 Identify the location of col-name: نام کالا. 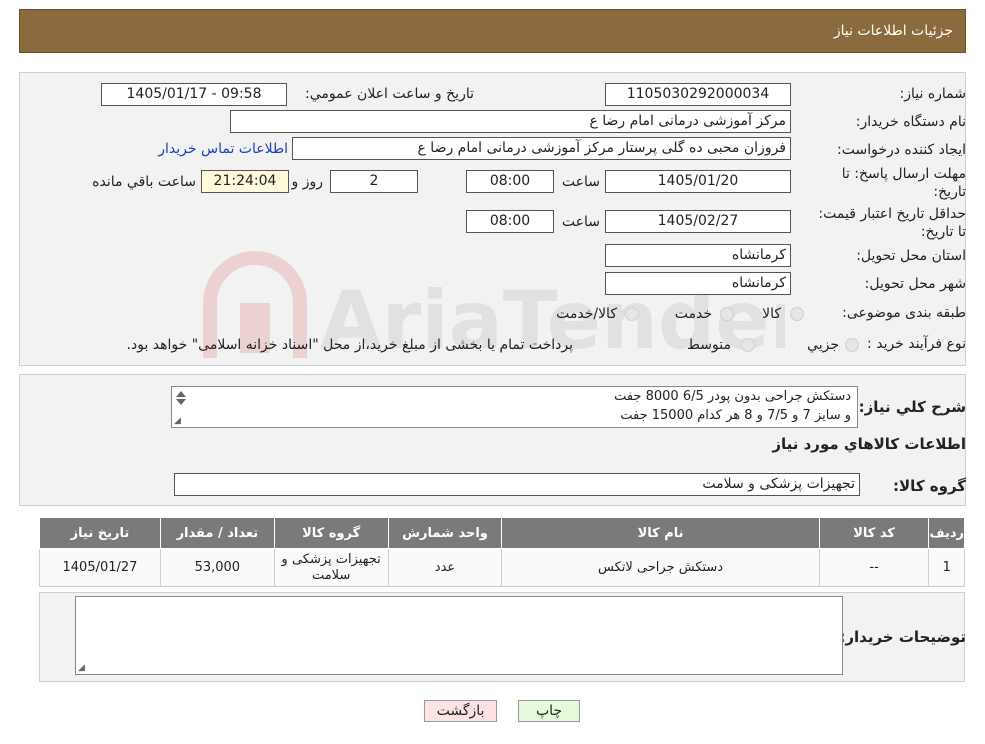
(660, 533).